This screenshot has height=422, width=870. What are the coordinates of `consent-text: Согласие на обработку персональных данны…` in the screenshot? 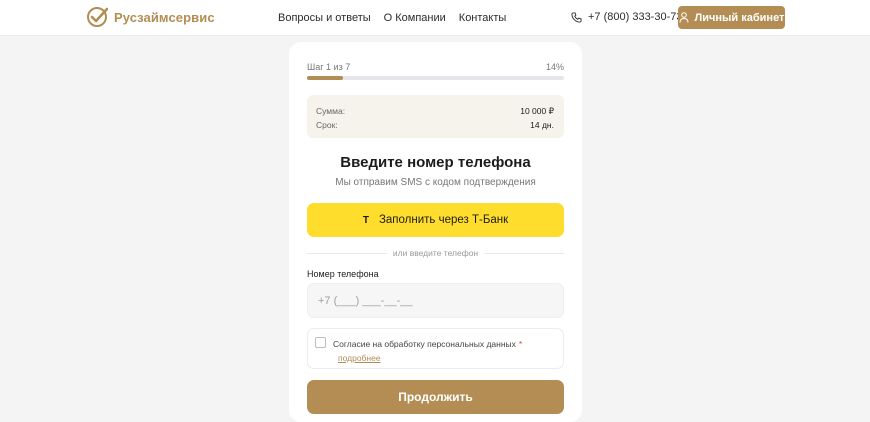 It's located at (424, 344).